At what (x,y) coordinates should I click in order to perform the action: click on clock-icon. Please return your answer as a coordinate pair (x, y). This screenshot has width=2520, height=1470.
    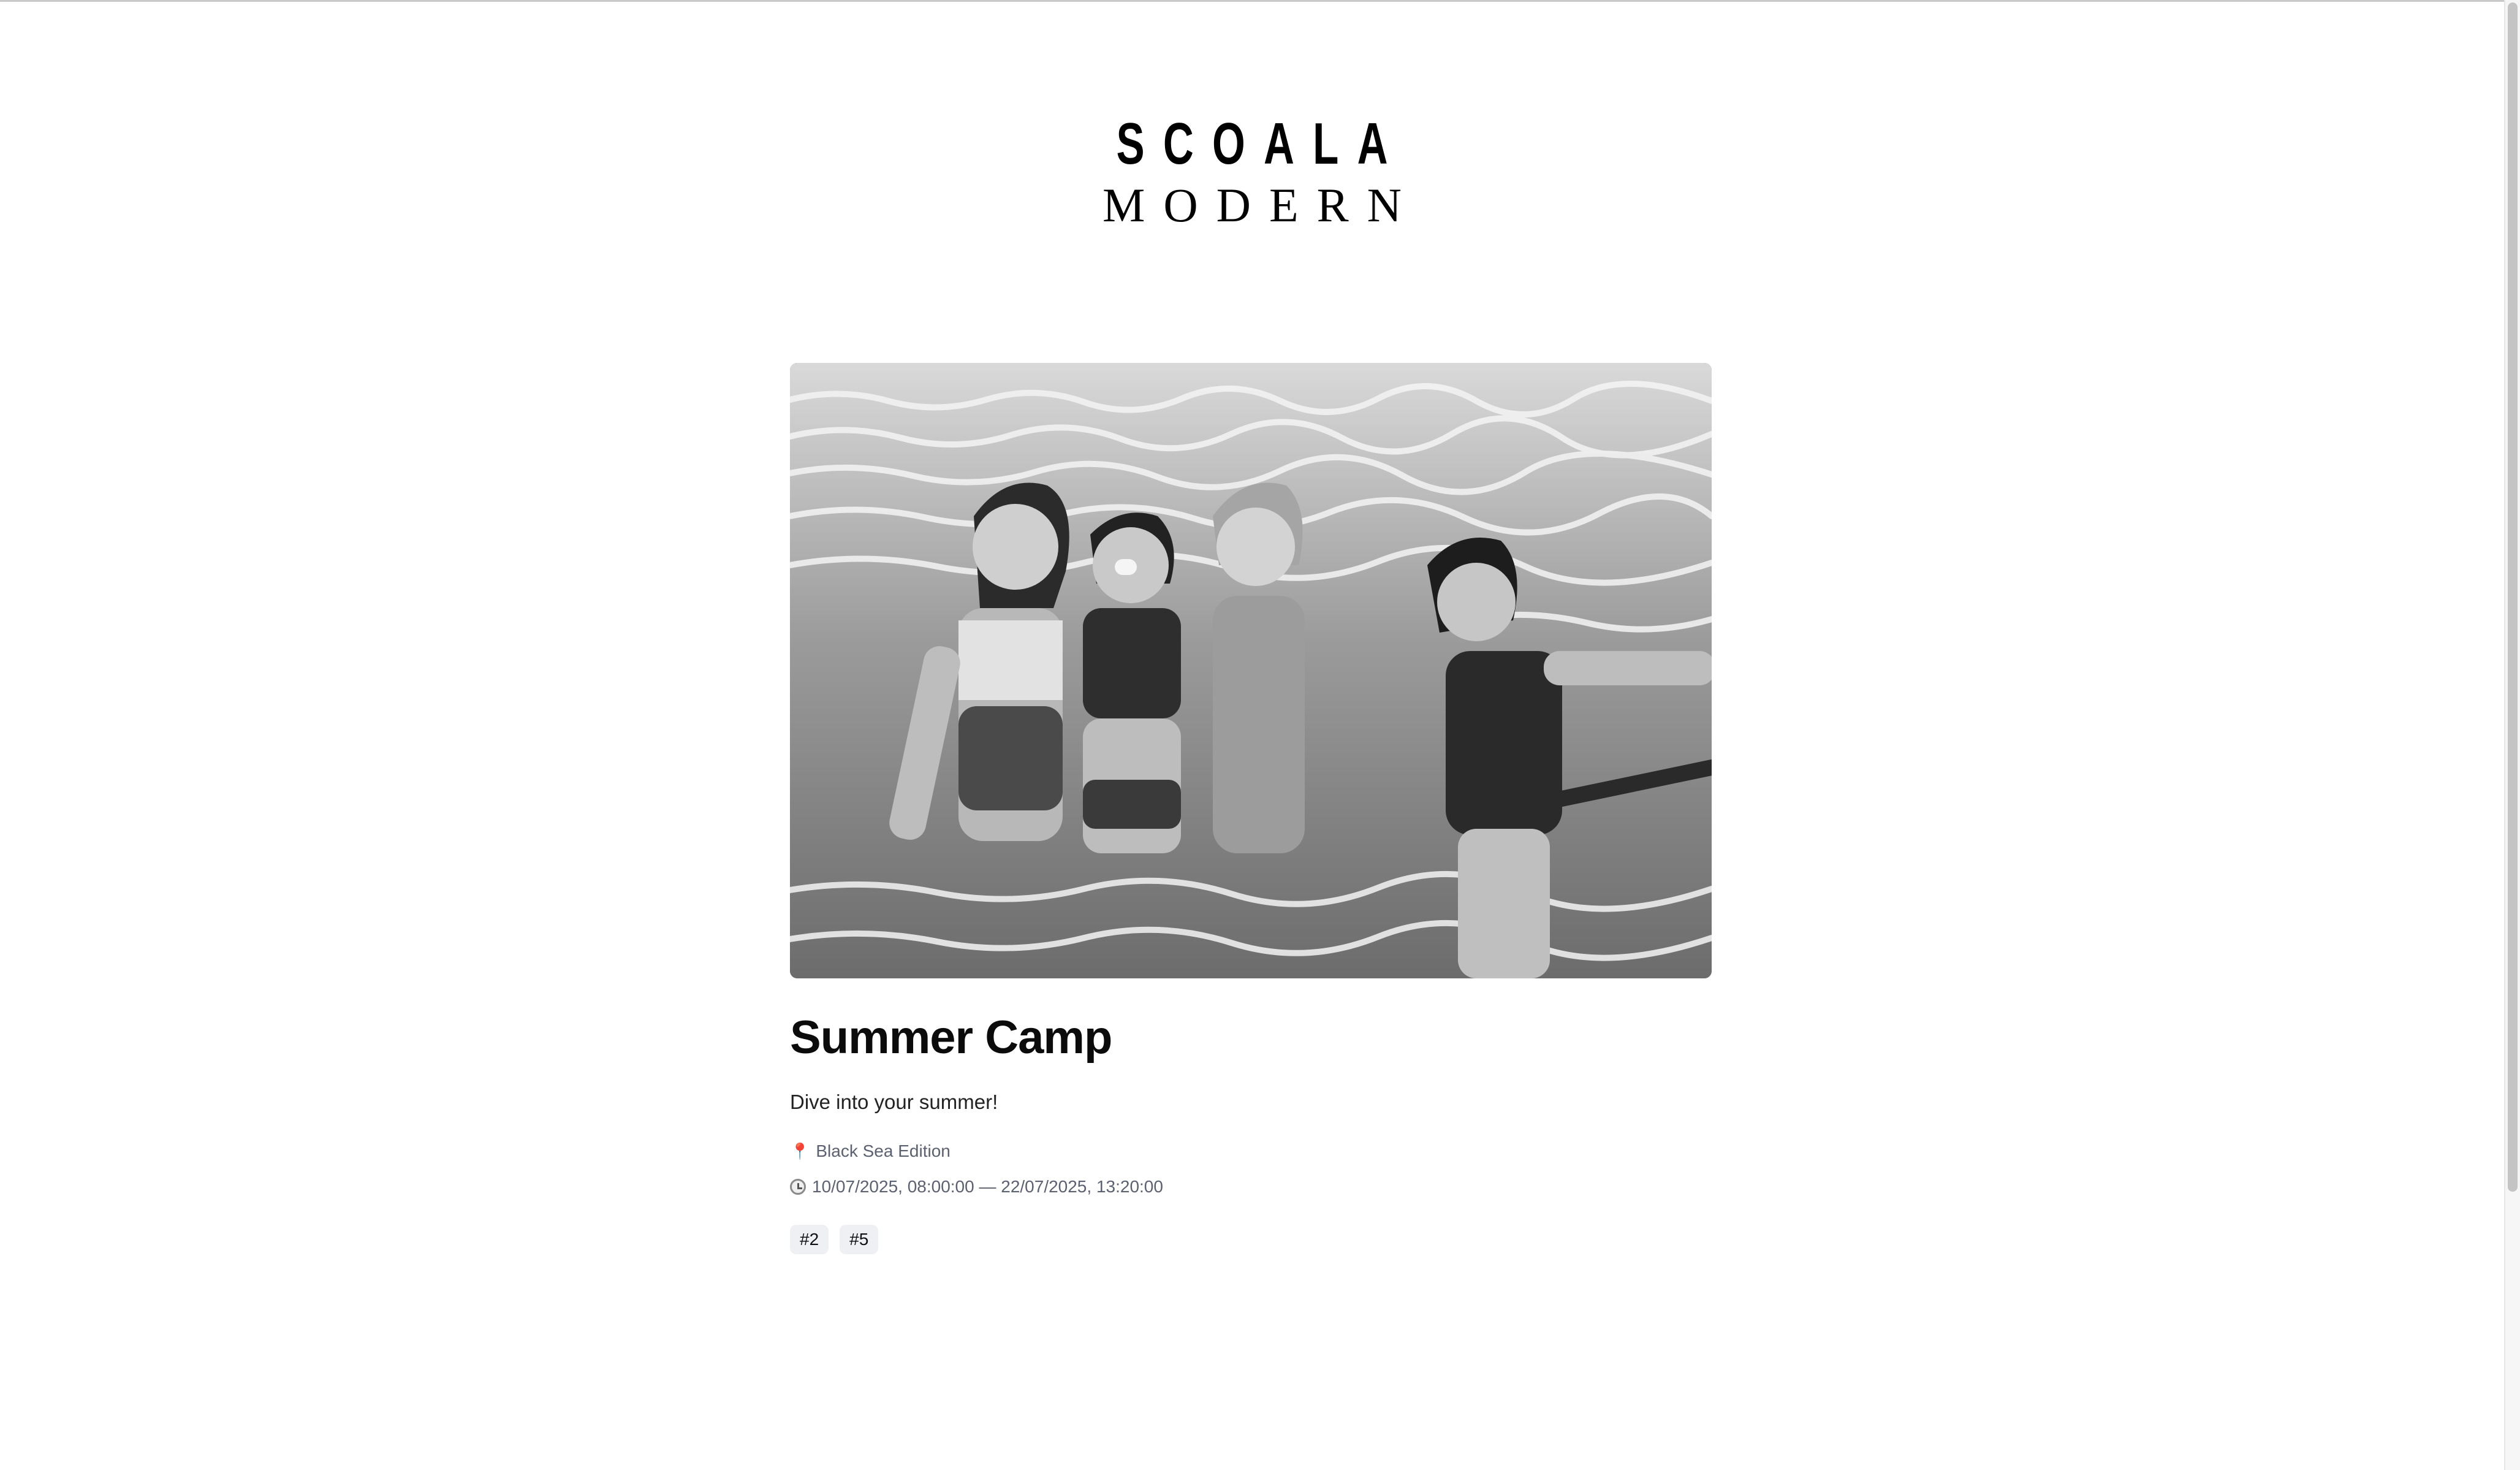
    Looking at the image, I should click on (798, 1187).